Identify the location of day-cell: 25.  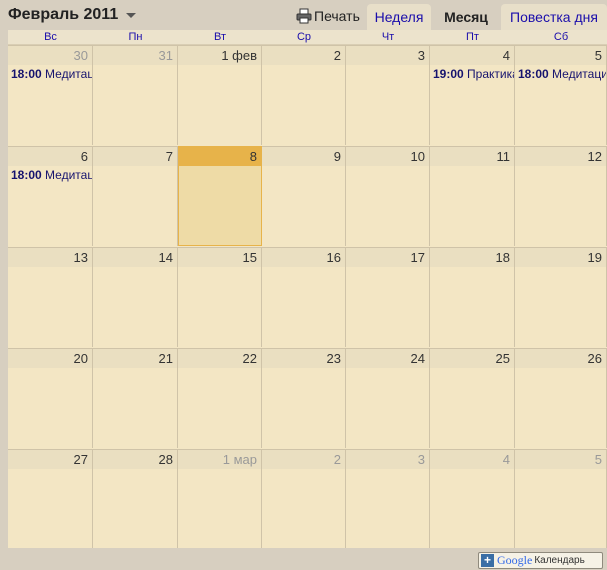
(472, 398).